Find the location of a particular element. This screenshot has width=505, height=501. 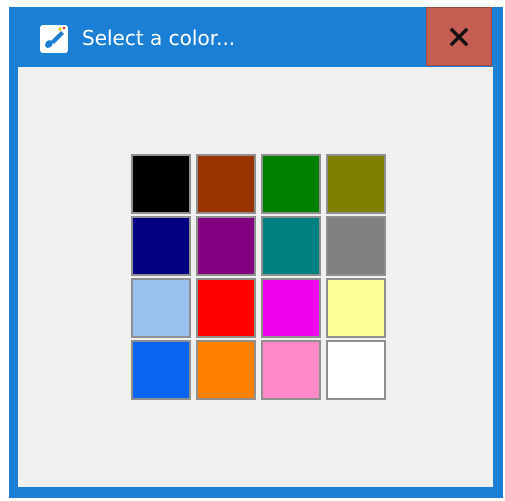

close-button is located at coordinates (459, 36).